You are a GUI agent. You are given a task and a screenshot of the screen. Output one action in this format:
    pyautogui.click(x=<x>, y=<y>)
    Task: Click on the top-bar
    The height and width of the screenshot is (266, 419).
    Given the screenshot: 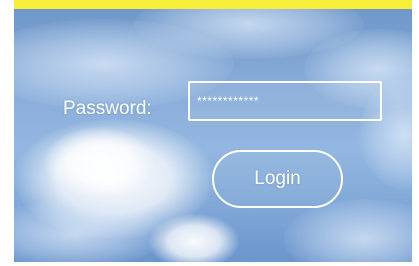 What is the action you would take?
    pyautogui.click(x=213, y=4)
    